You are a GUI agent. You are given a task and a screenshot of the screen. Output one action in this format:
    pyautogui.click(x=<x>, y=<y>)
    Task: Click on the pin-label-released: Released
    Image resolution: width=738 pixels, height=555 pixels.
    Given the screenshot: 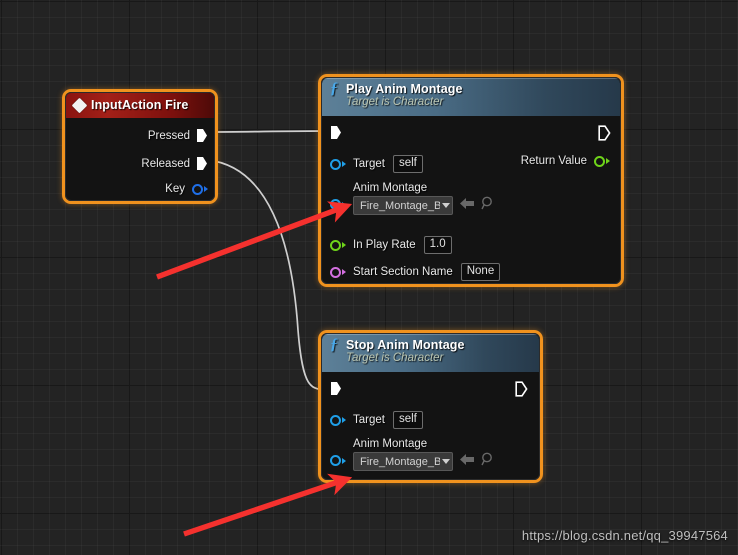 What is the action you would take?
    pyautogui.click(x=165, y=163)
    